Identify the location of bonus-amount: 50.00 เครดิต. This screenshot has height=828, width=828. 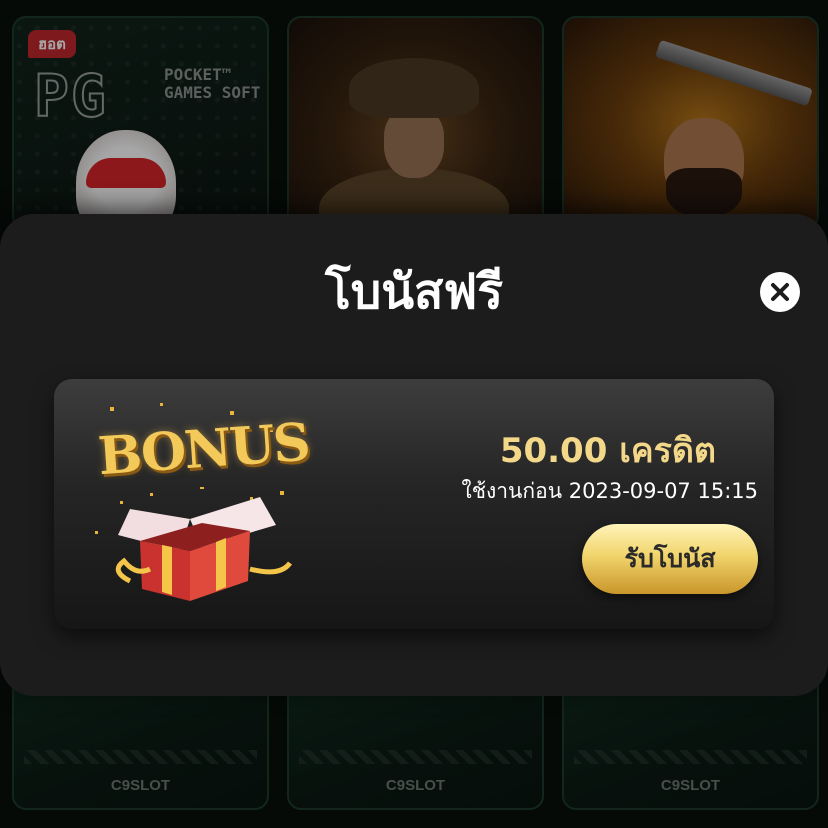
(607, 451).